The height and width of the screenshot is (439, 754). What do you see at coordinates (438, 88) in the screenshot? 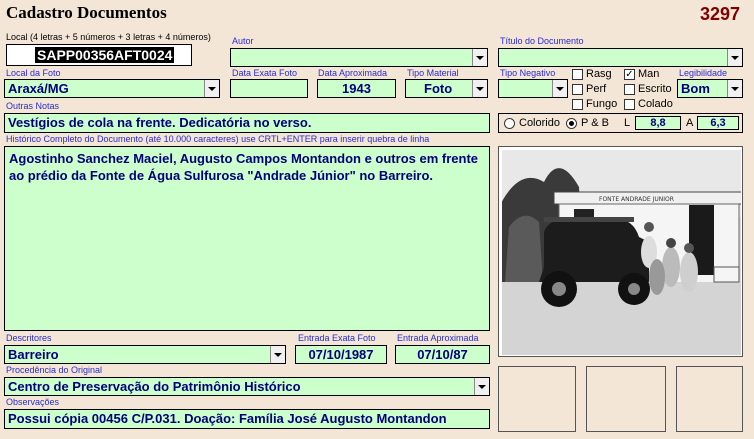
I see `tipo-material-value: Foto` at bounding box center [438, 88].